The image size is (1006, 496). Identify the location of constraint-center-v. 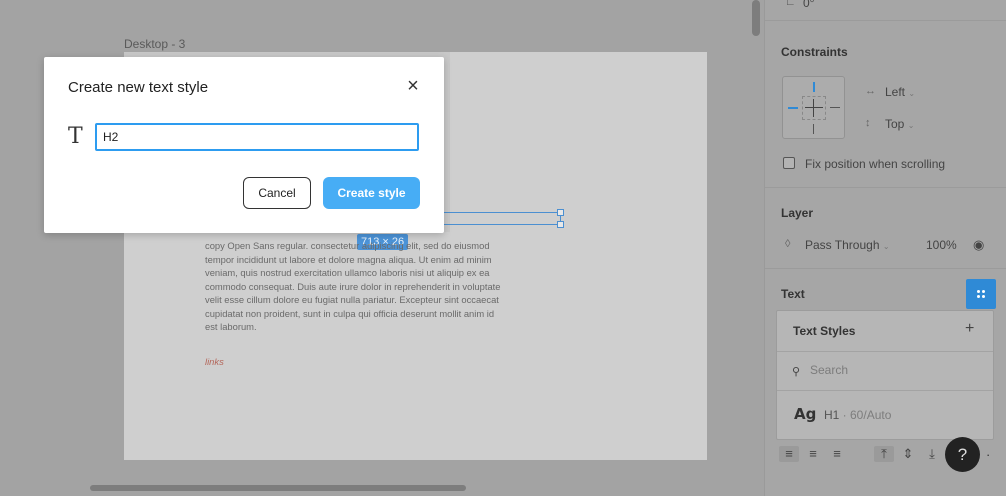
(813, 108).